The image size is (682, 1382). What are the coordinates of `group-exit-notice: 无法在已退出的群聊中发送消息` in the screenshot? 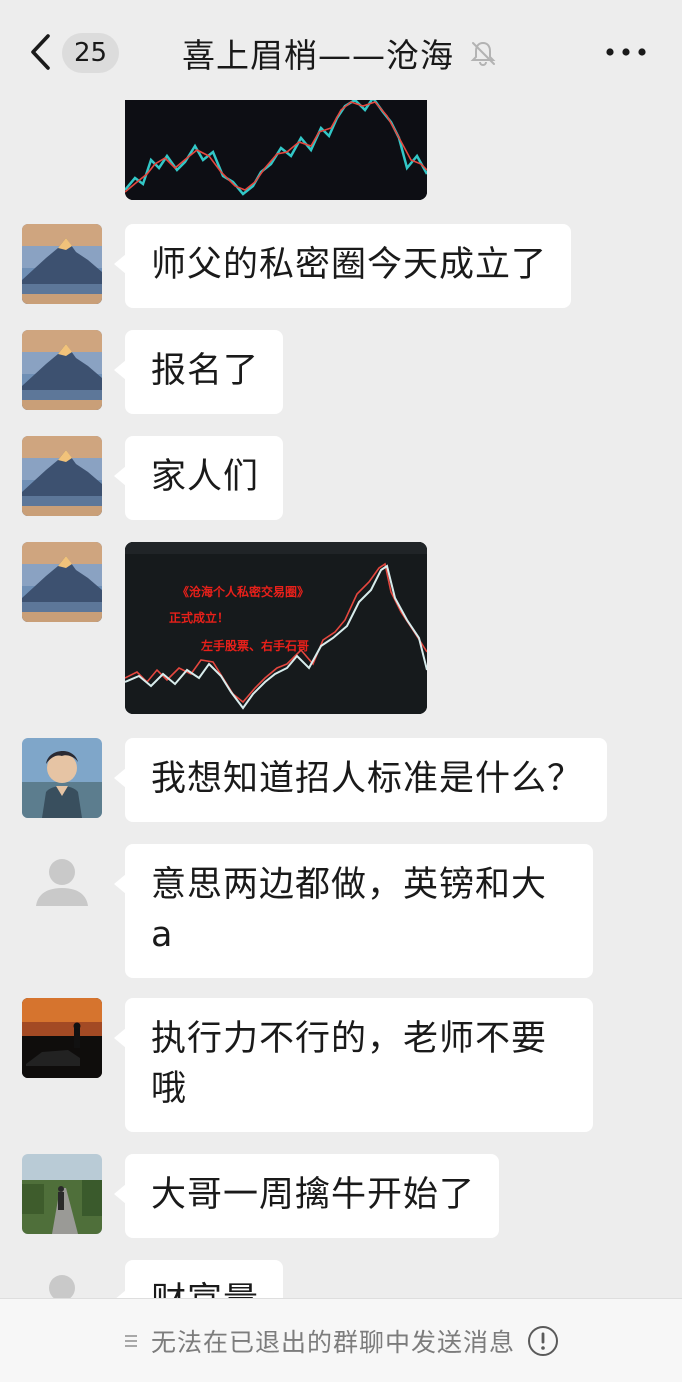 It's located at (332, 1342).